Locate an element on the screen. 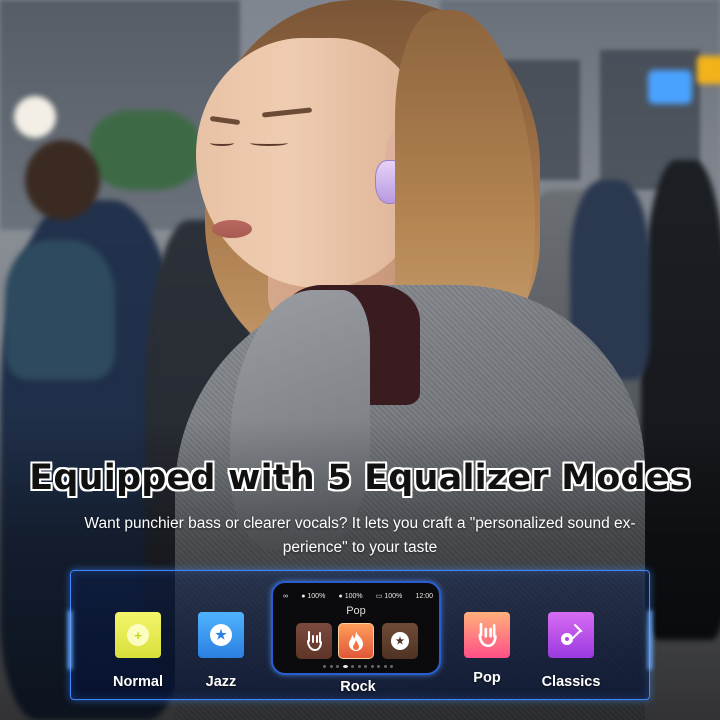 The width and height of the screenshot is (720, 720). guitar-icon is located at coordinates (572, 634).